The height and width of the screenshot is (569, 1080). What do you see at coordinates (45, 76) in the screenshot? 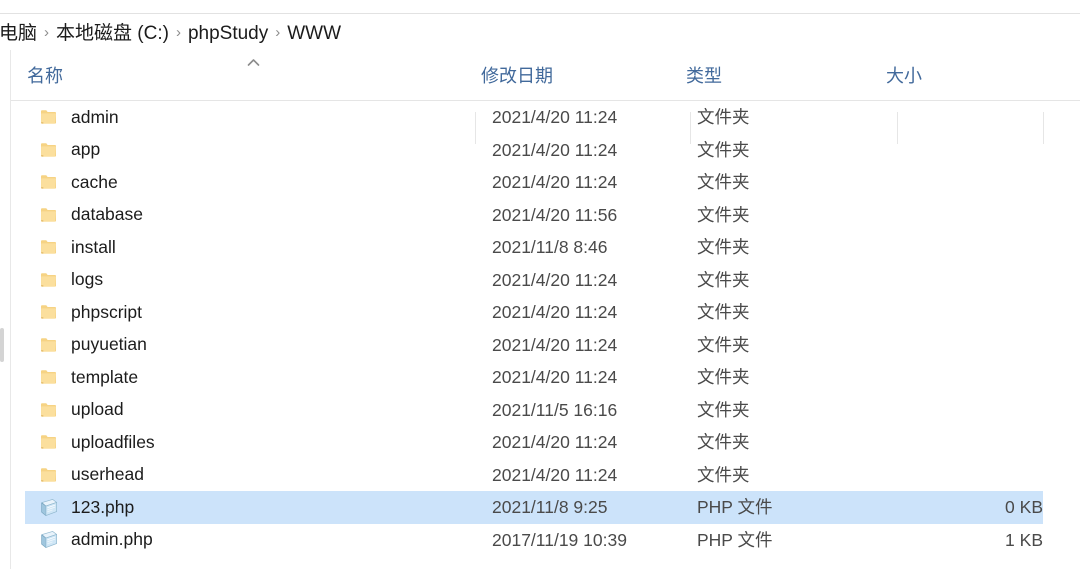
I see `column-header-label: 名称` at bounding box center [45, 76].